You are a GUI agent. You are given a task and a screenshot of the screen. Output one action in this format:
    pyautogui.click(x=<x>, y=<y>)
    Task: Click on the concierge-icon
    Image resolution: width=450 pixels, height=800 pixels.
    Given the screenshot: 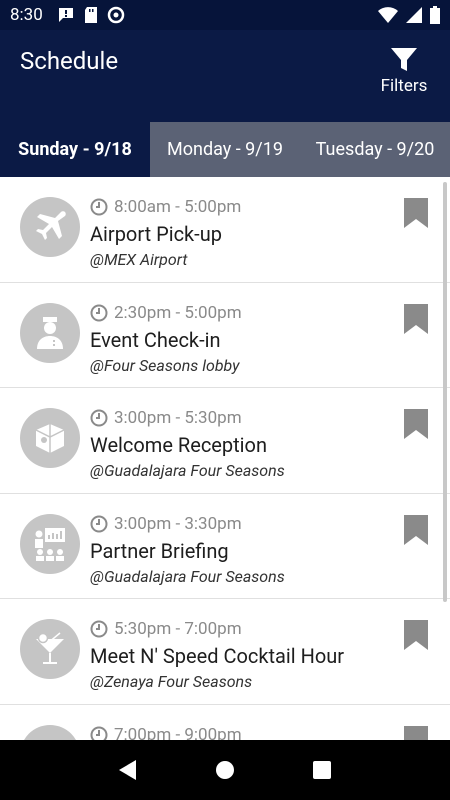 What is the action you would take?
    pyautogui.click(x=50, y=332)
    